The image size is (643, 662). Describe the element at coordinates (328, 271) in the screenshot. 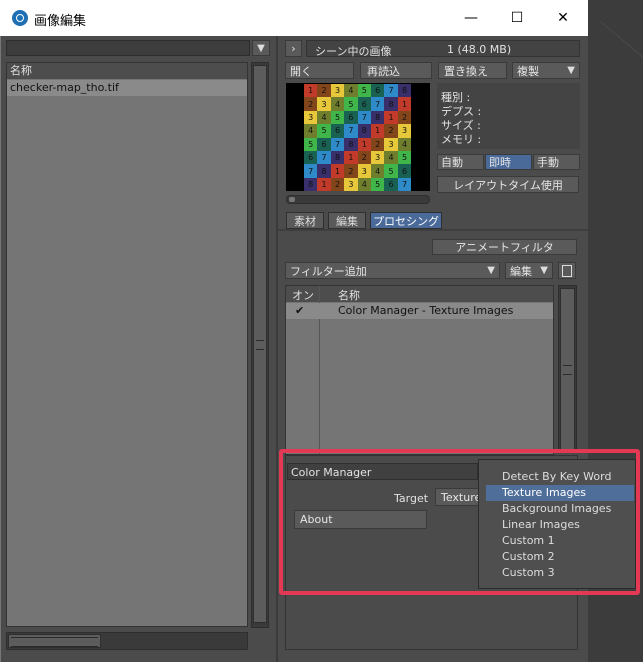

I see `add-filter-label: フィルター追加` at that location.